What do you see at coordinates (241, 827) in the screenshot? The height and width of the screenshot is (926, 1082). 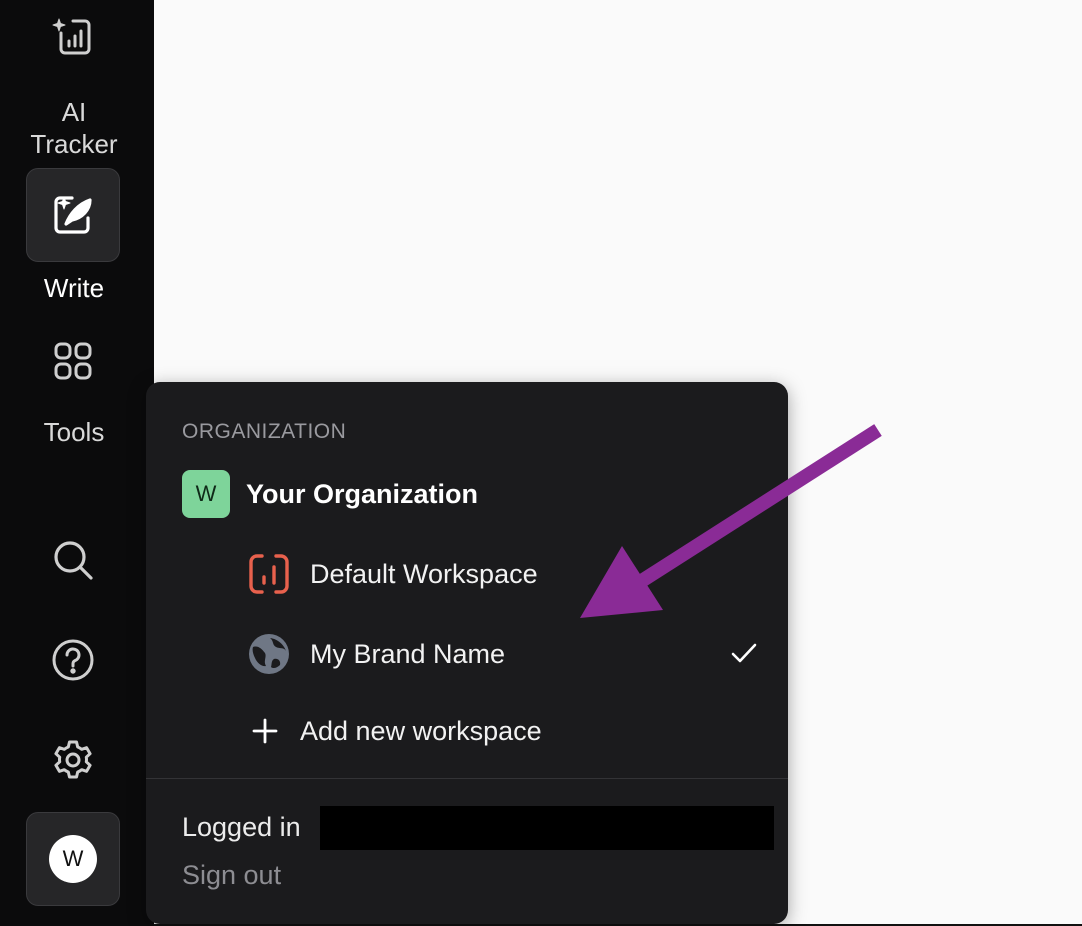 I see `logged-in-label: Logged in` at bounding box center [241, 827].